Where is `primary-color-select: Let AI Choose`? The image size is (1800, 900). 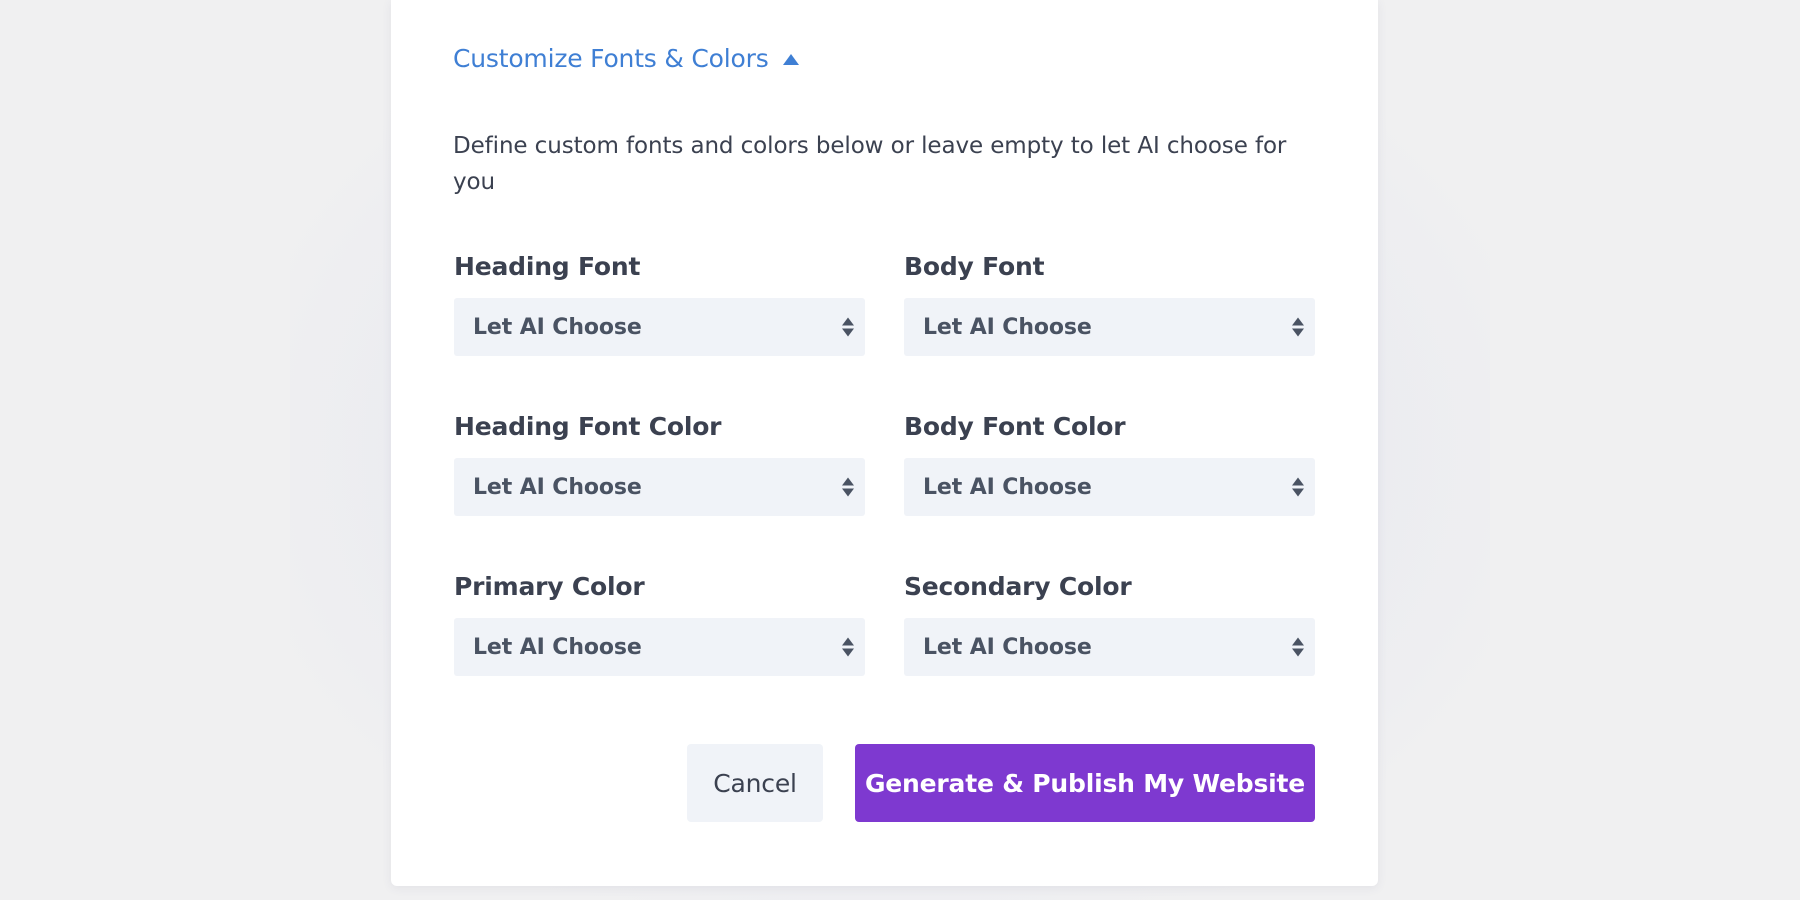
primary-color-select: Let AI Choose is located at coordinates (659, 647).